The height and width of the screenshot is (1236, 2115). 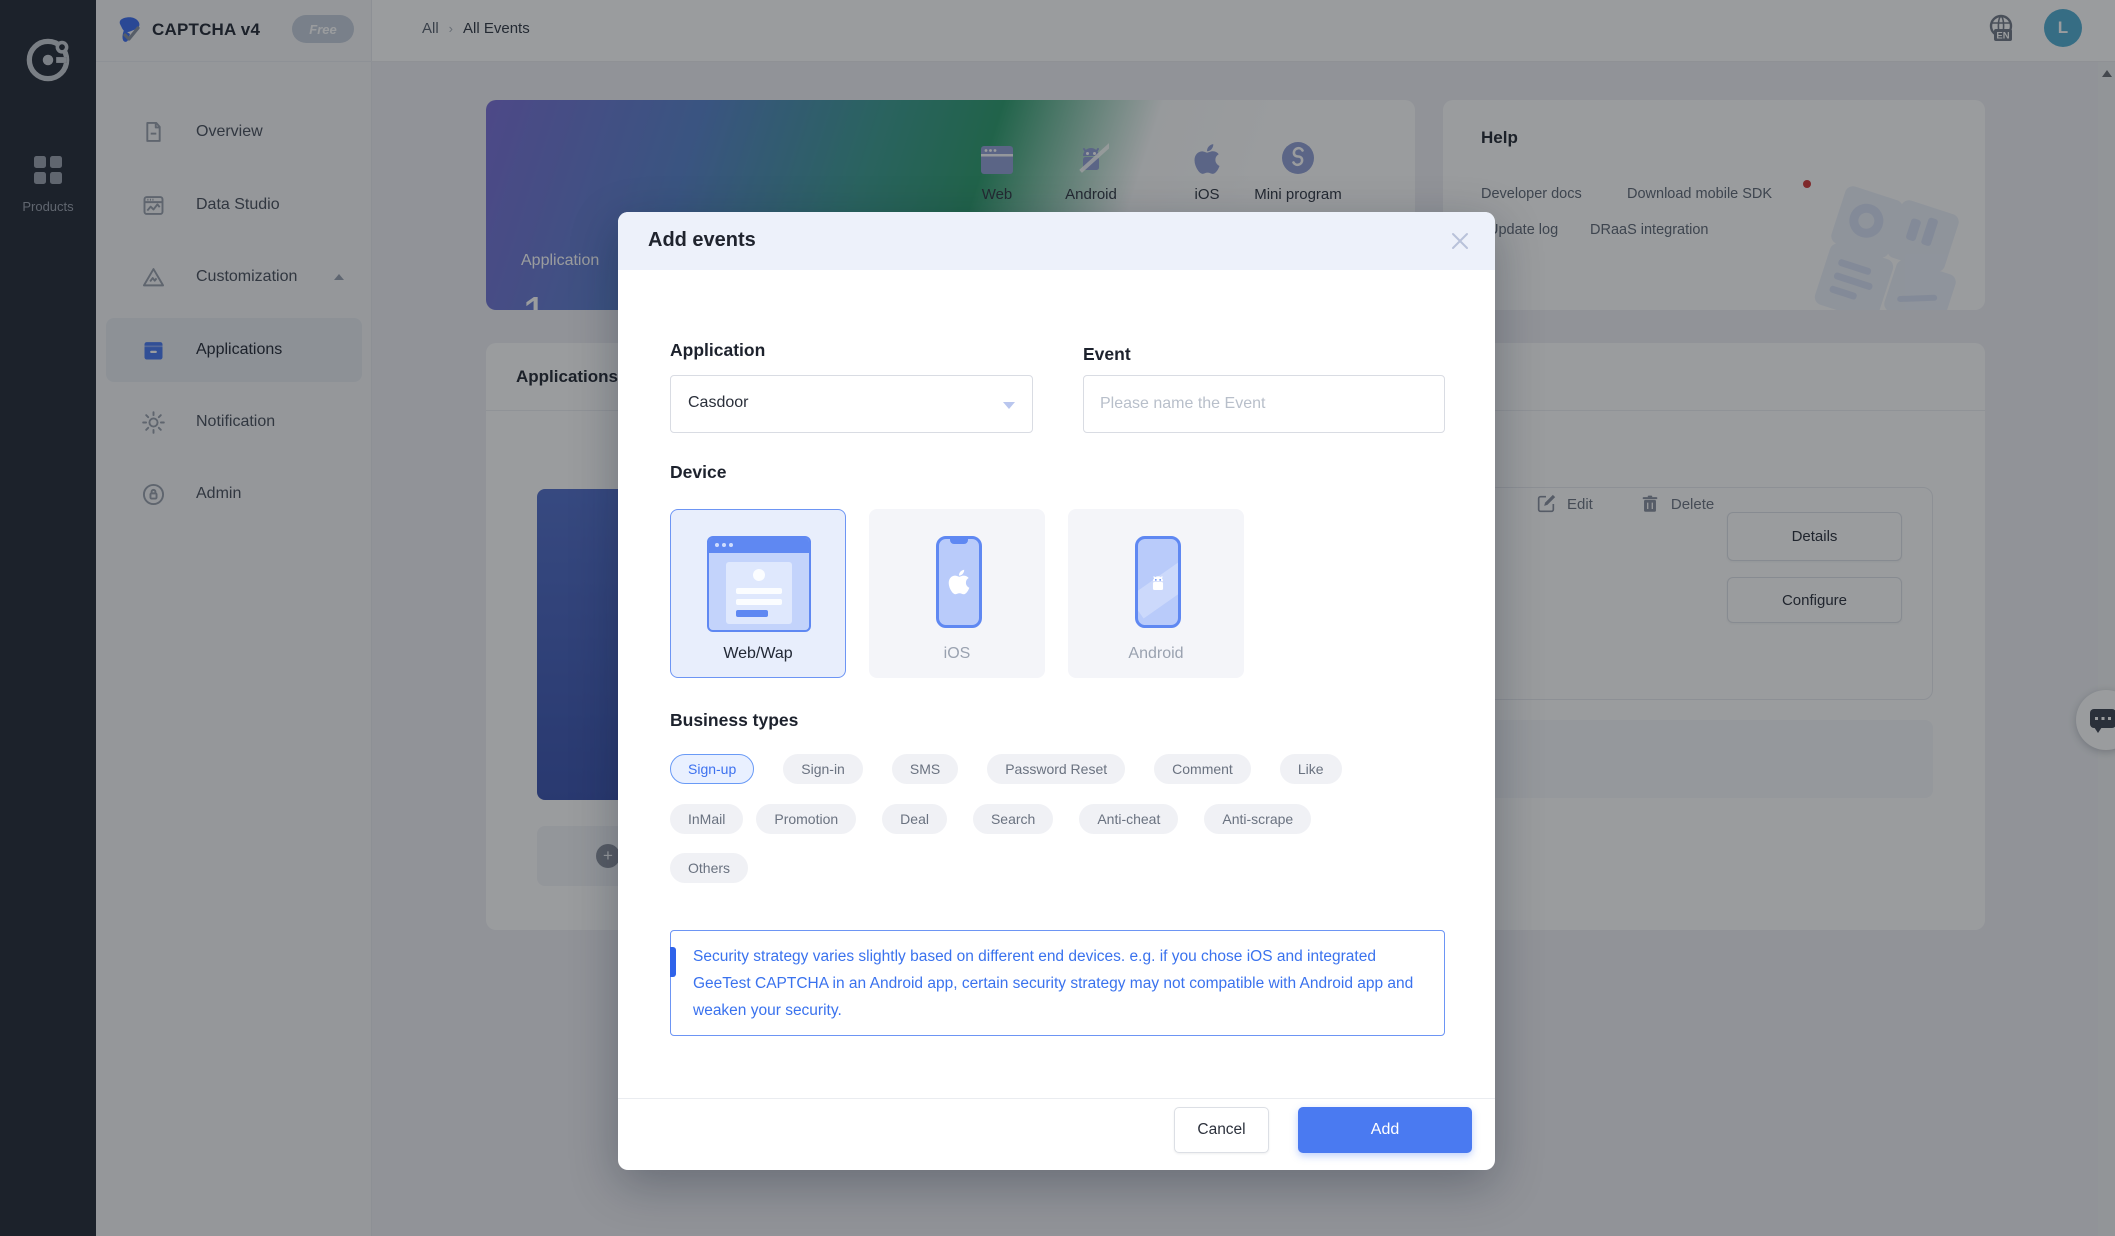 I want to click on application-select: Casdoor, so click(x=851, y=404).